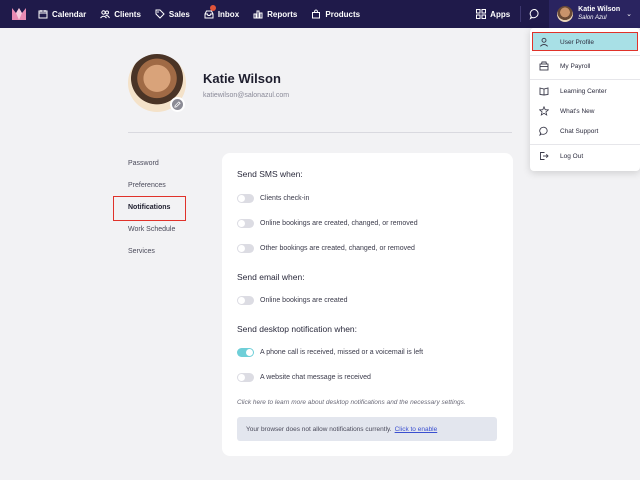  I want to click on toggle-label: Clients check-in, so click(285, 198).